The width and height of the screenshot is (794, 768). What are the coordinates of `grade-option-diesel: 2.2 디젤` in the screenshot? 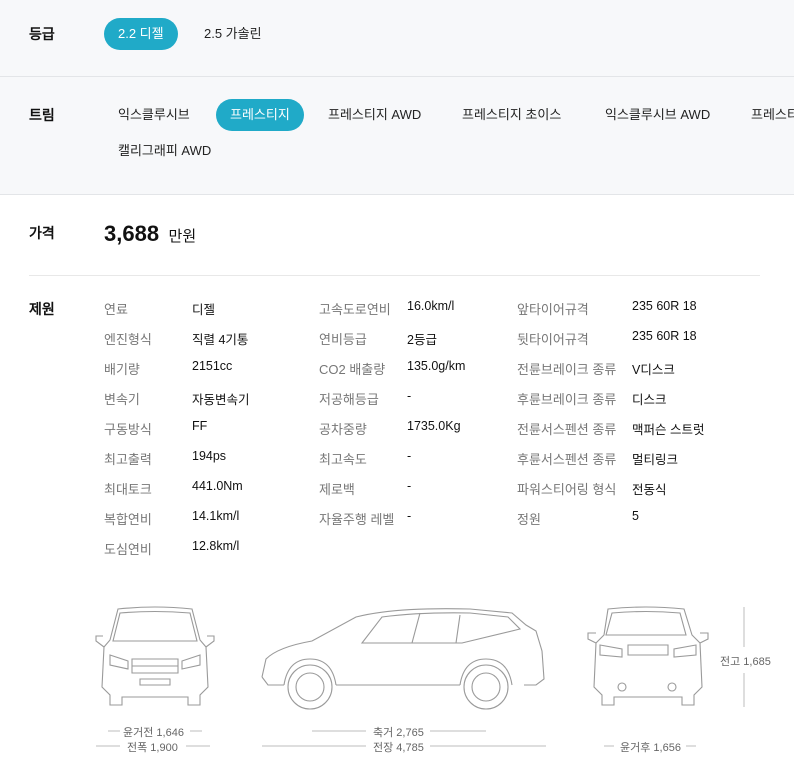 It's located at (141, 34).